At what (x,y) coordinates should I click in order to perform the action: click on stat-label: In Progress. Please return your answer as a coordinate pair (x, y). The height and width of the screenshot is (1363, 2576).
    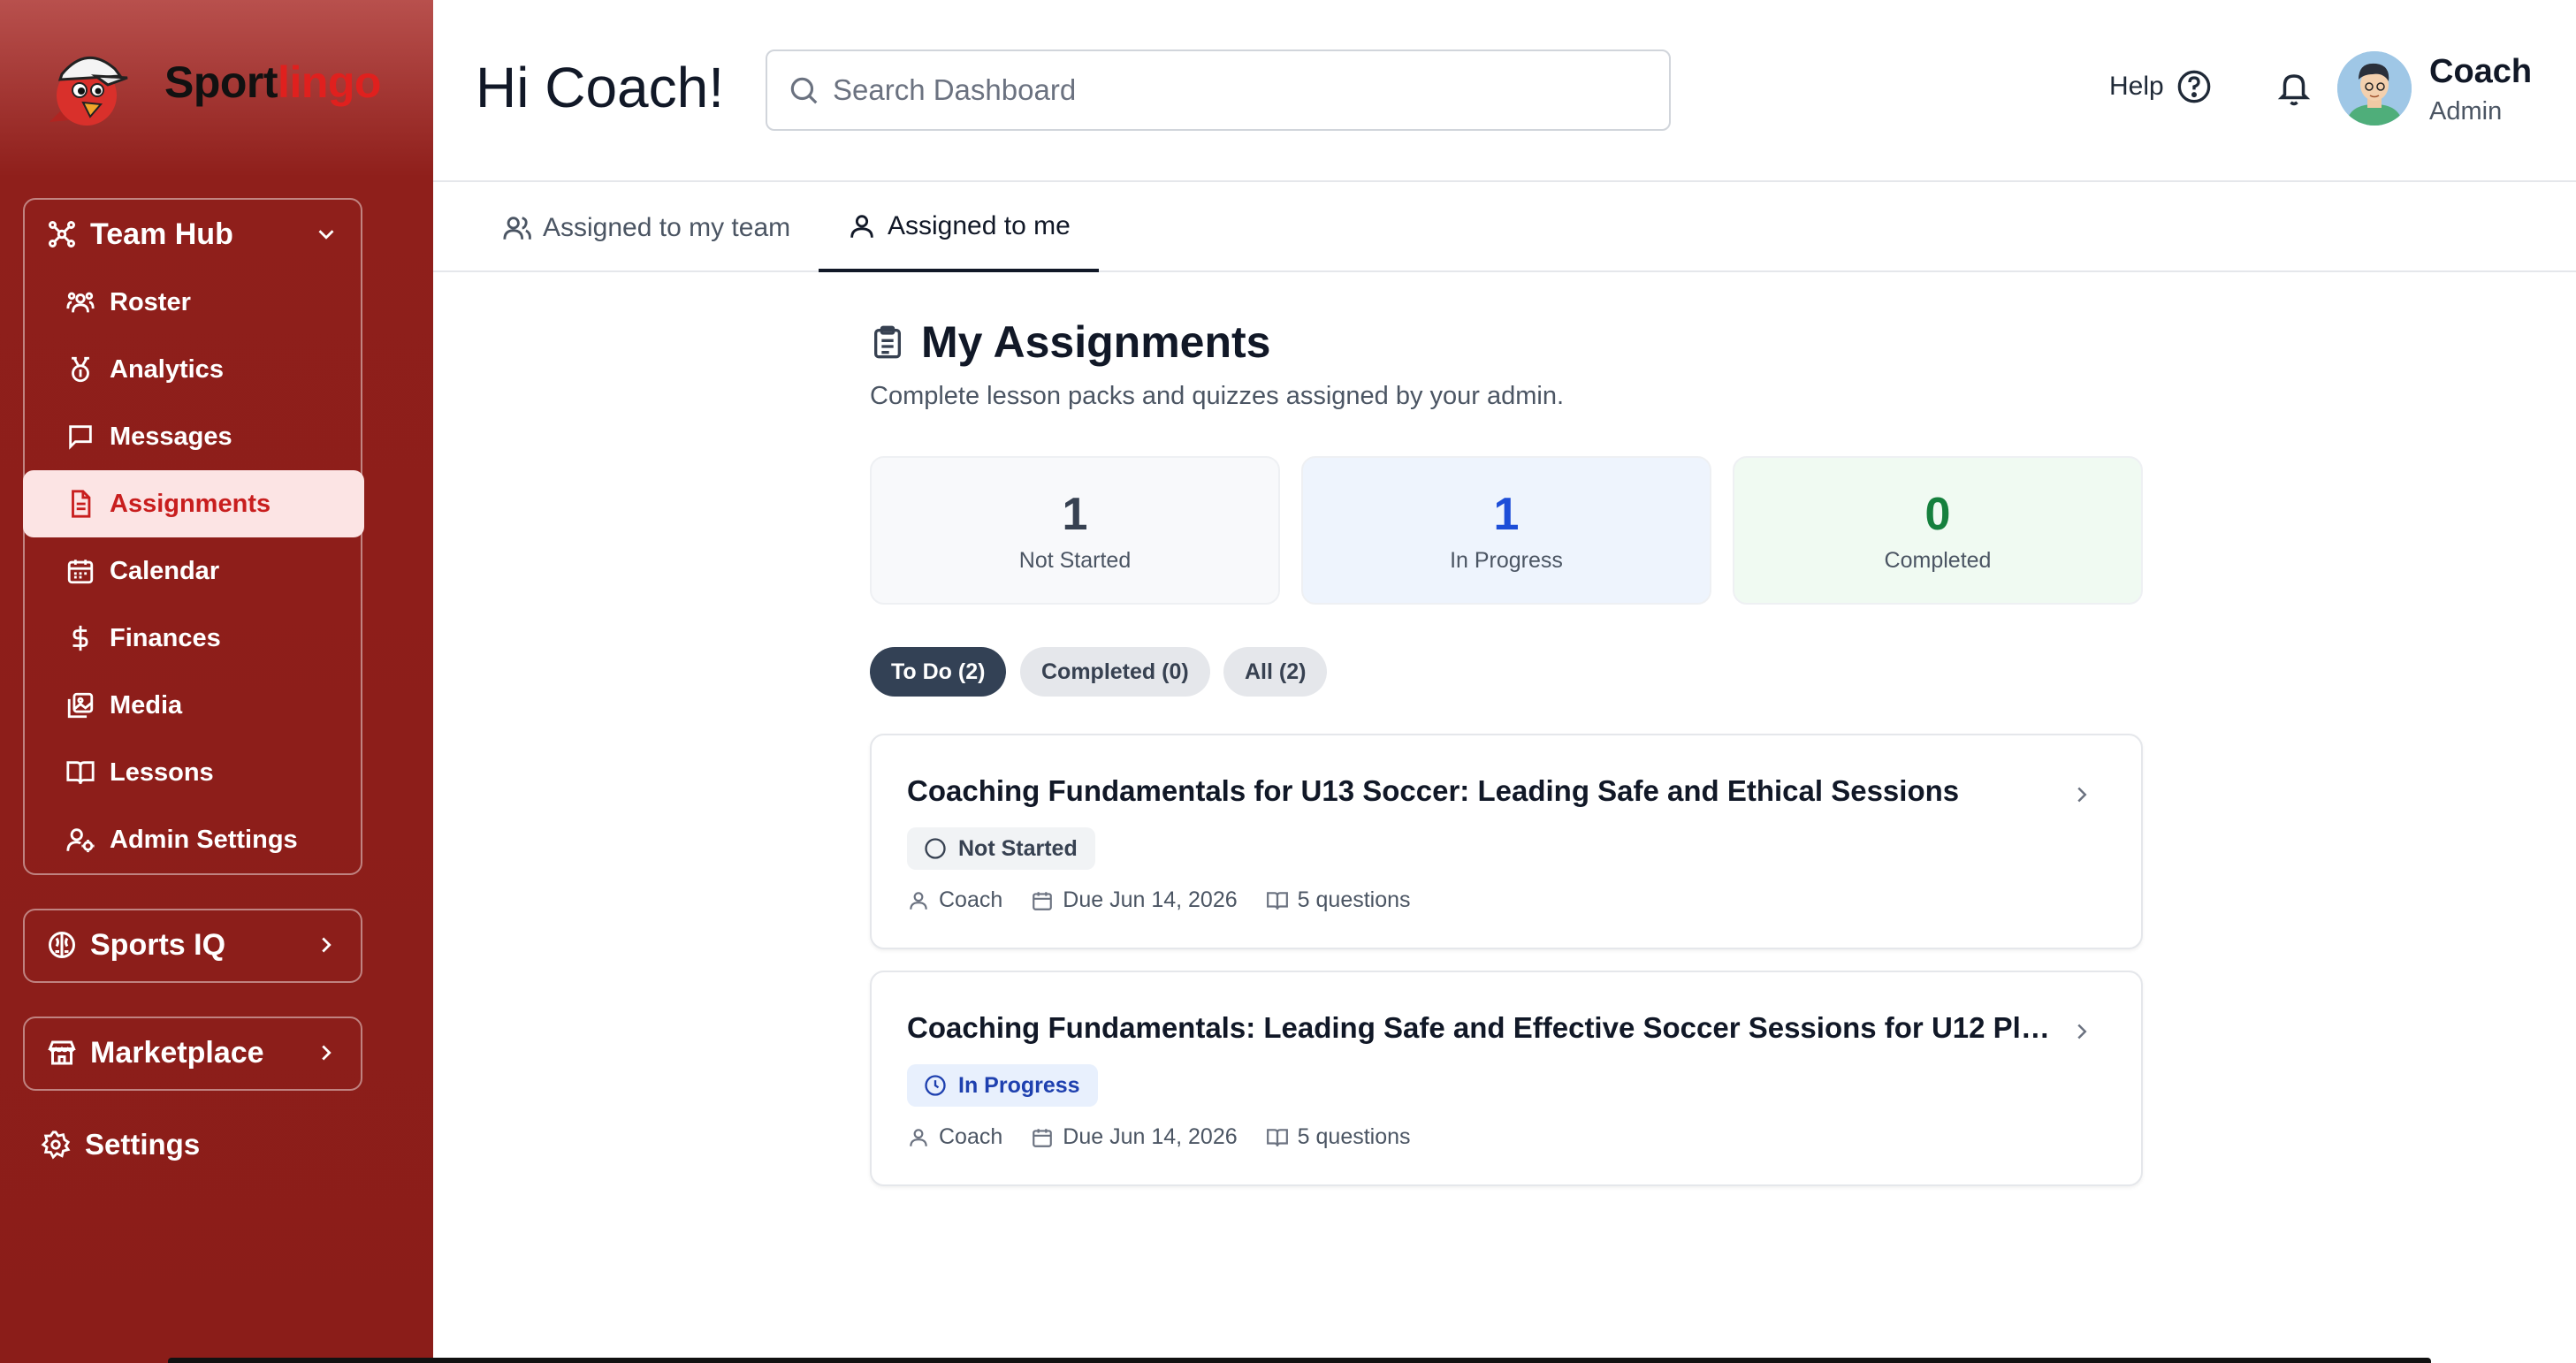
    Looking at the image, I should click on (1506, 560).